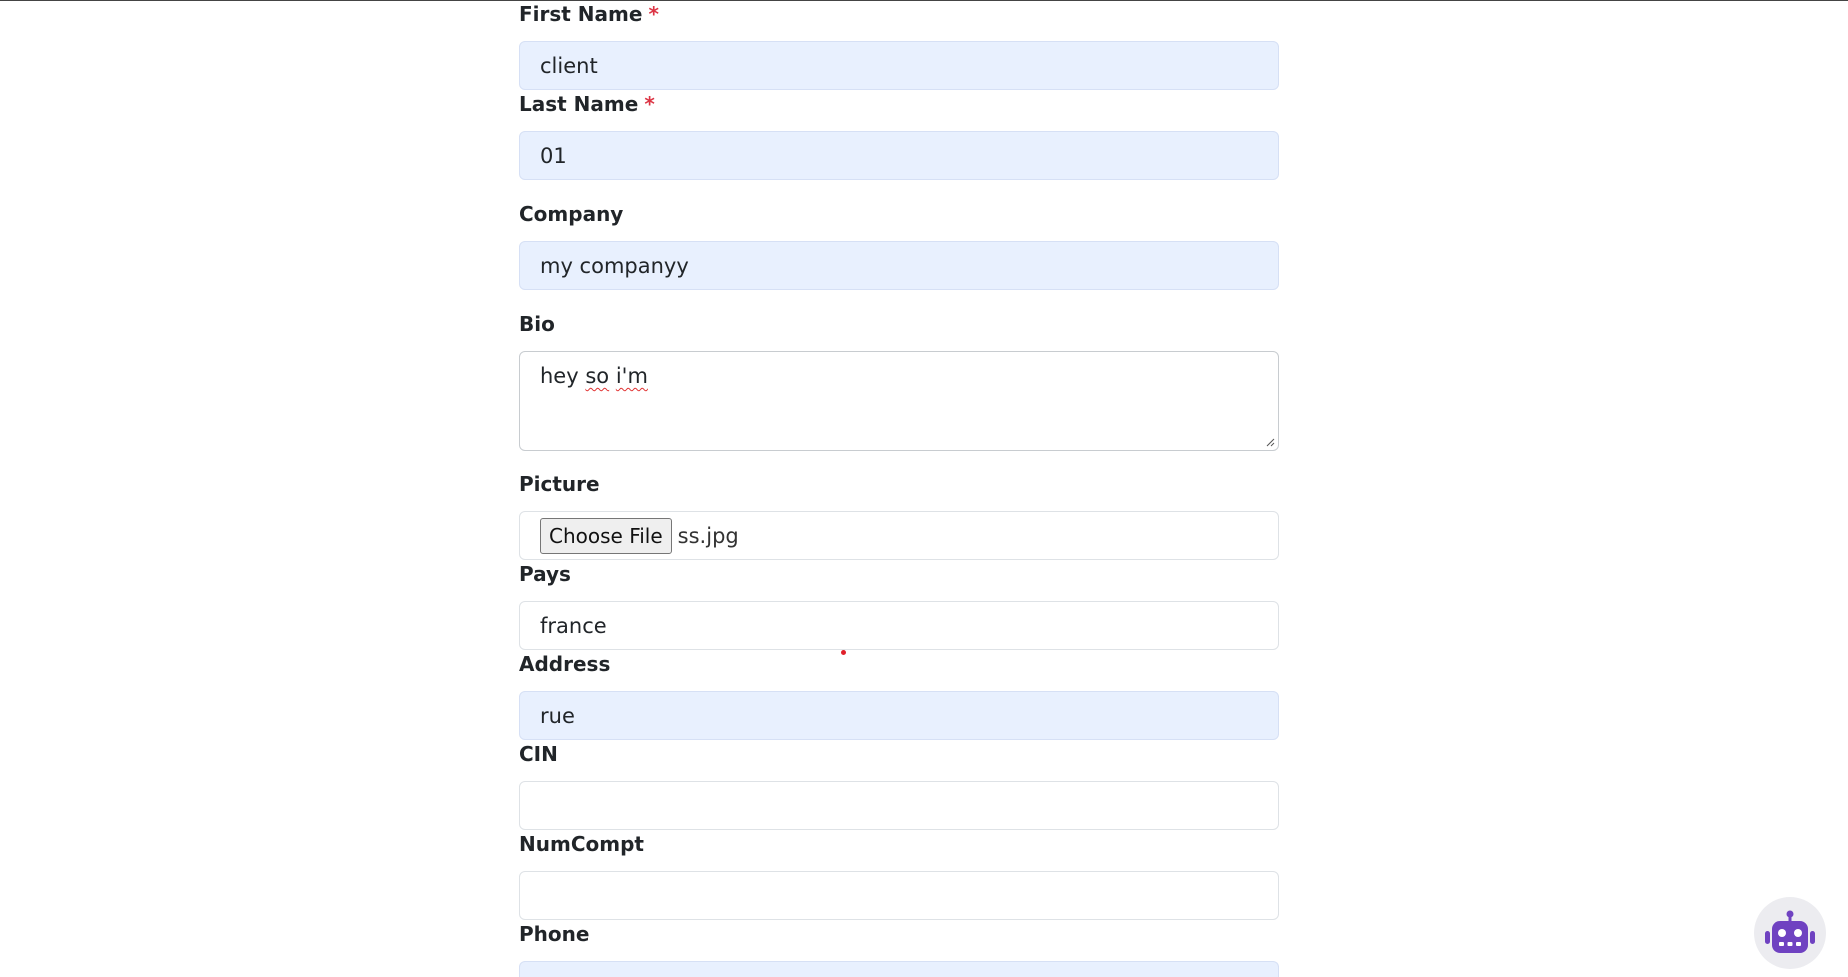 The width and height of the screenshot is (1848, 977). Describe the element at coordinates (899, 715) in the screenshot. I see `address-input` at that location.